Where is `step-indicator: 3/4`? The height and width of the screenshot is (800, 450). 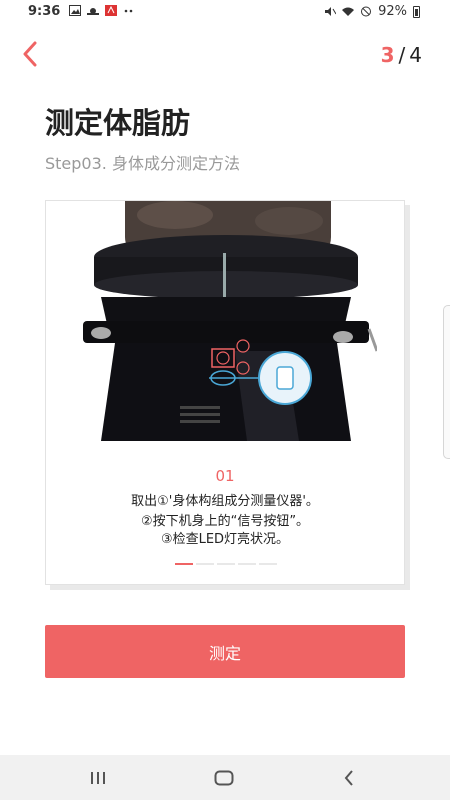 step-indicator: 3/4 is located at coordinates (401, 55).